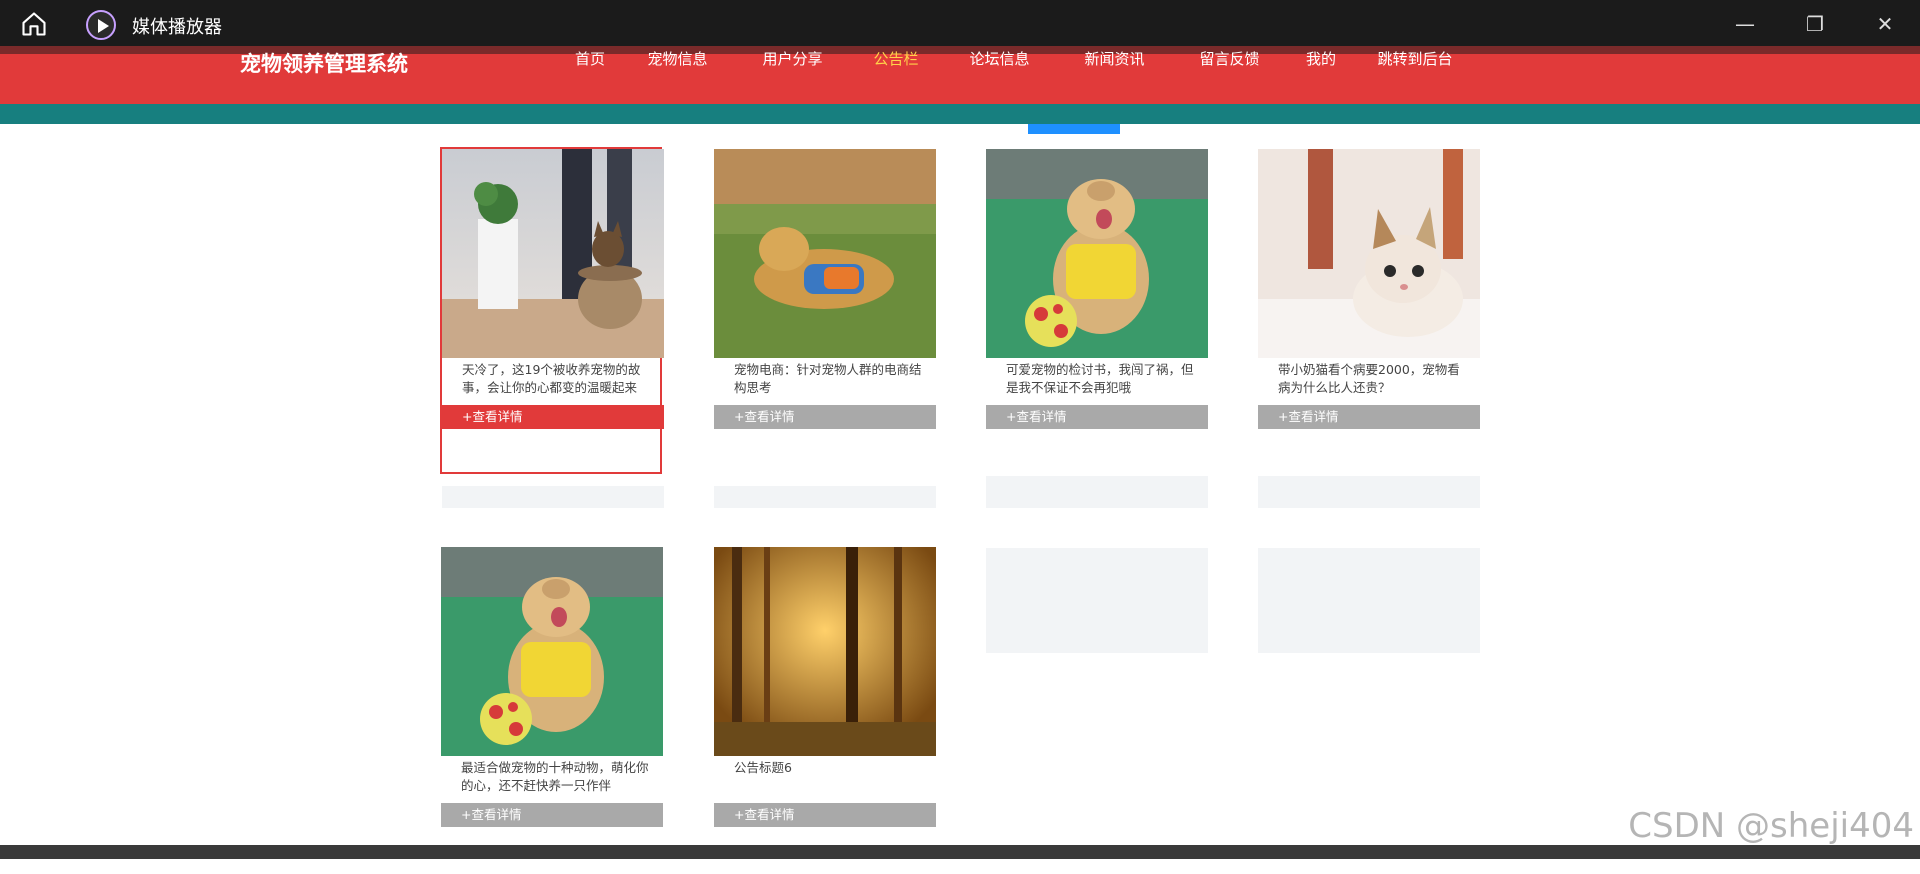  I want to click on notice-card: 天冷了，这19个被收养宠物的故事，会让你的心都变的温暖起来 +查看详情, so click(552, 310).